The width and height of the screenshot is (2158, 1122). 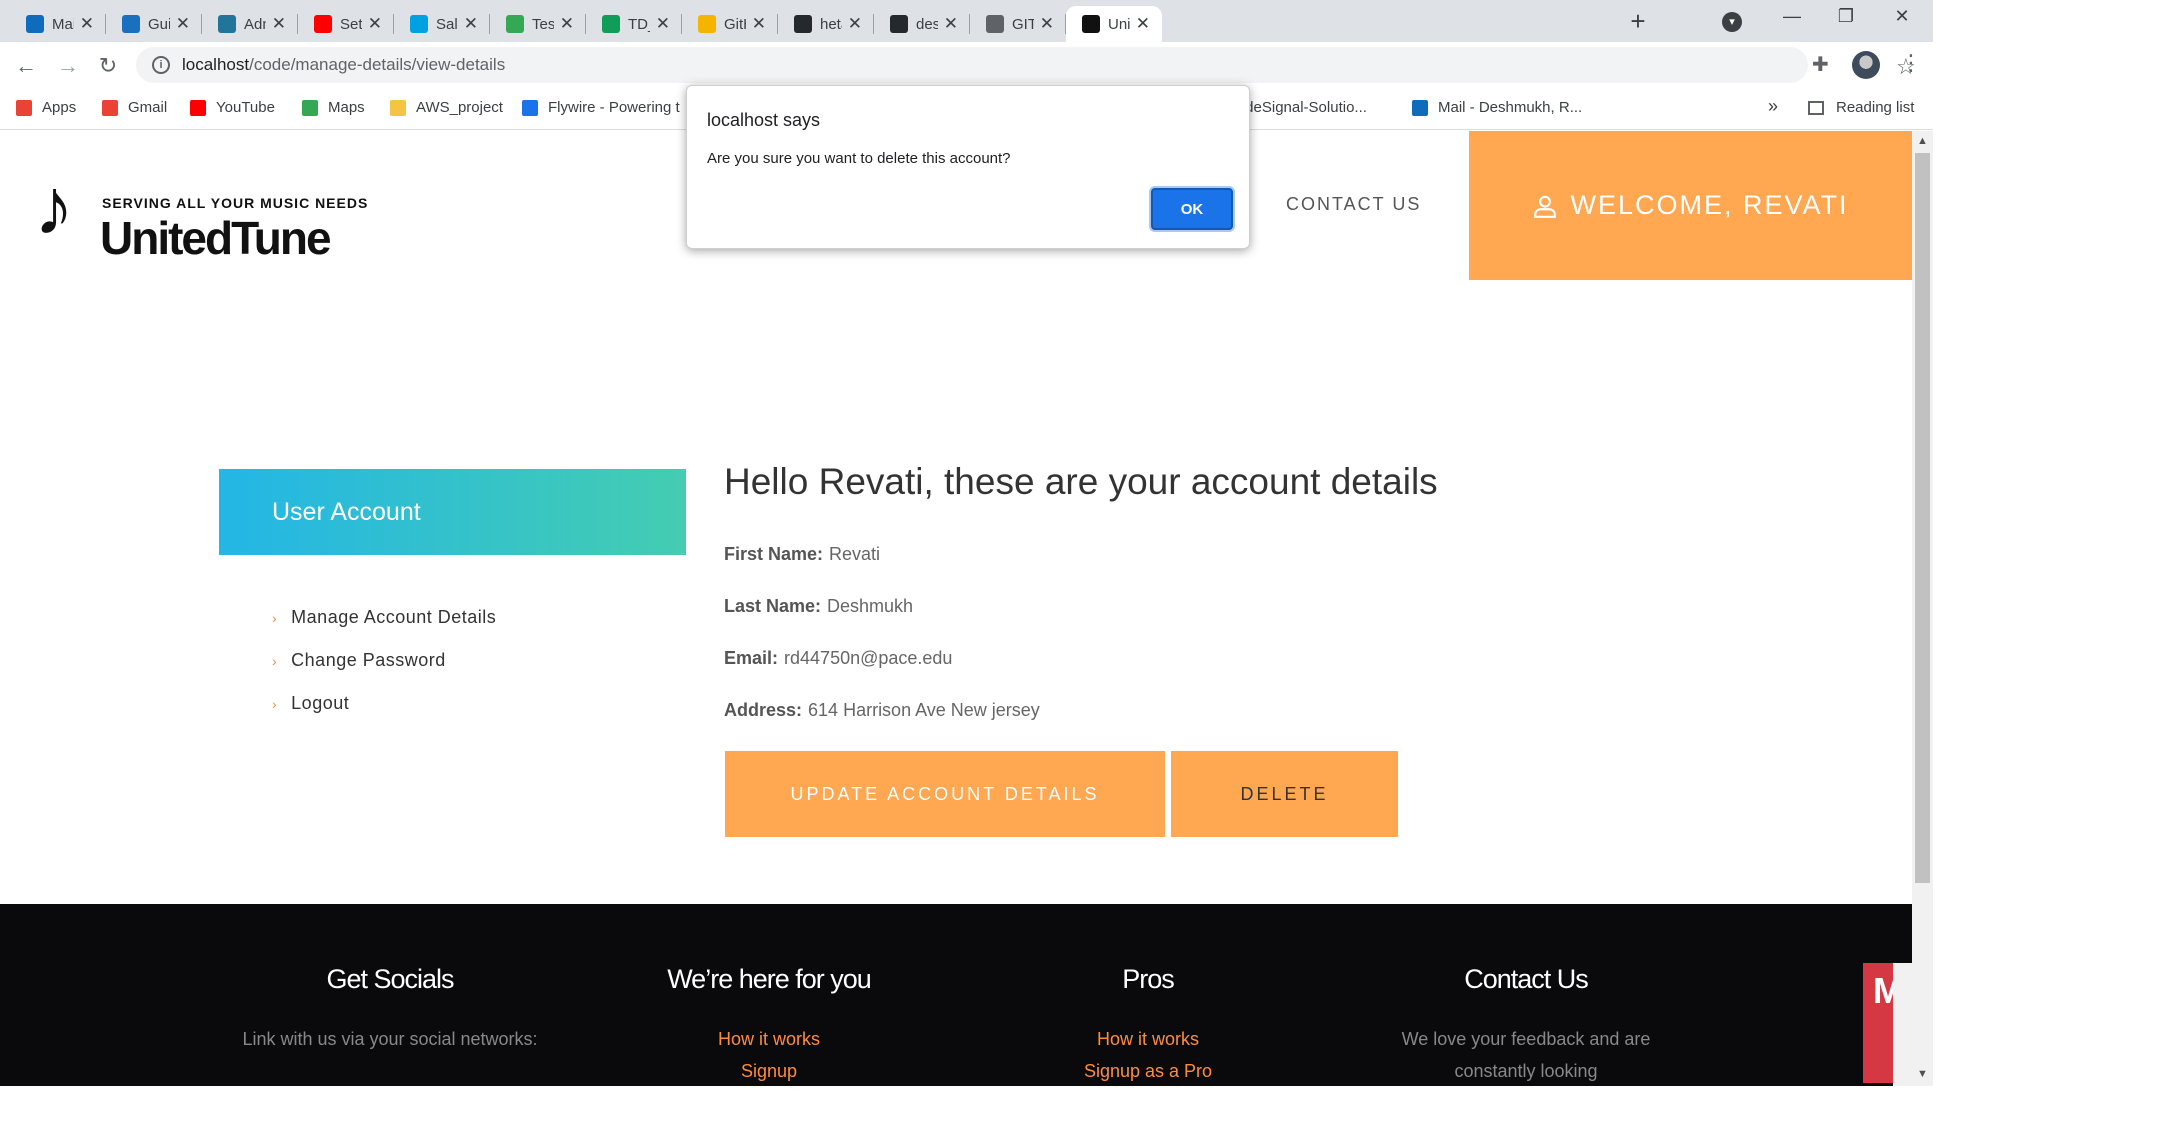 I want to click on footer-link-signup-pro: Signup as a Pro, so click(x=1148, y=1070).